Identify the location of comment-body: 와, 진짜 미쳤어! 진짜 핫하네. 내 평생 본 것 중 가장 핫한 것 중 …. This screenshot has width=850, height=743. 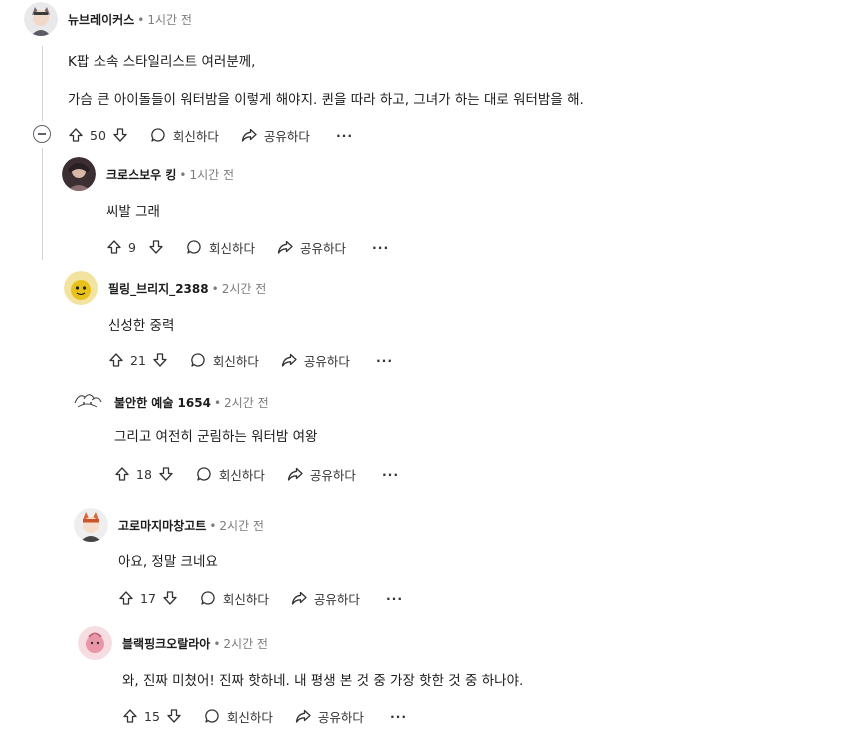
(322, 681).